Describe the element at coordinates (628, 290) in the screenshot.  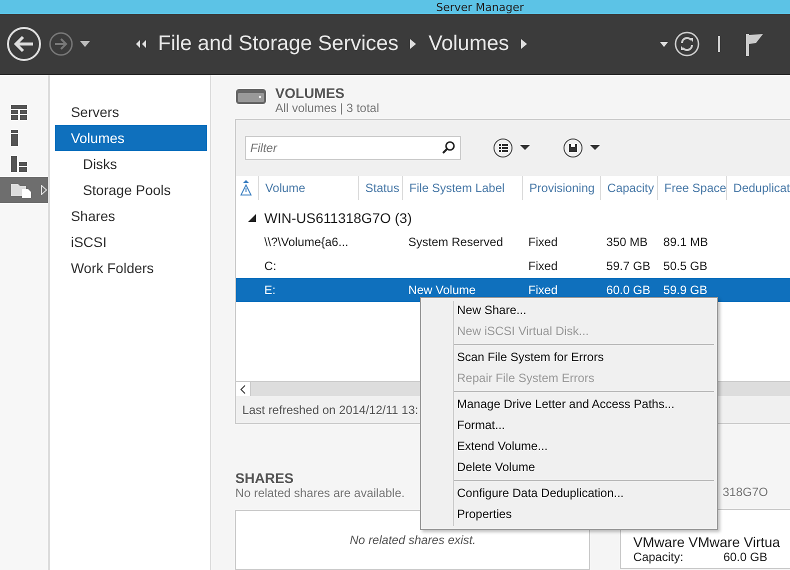
I see `table-cell: 60.0 GB` at that location.